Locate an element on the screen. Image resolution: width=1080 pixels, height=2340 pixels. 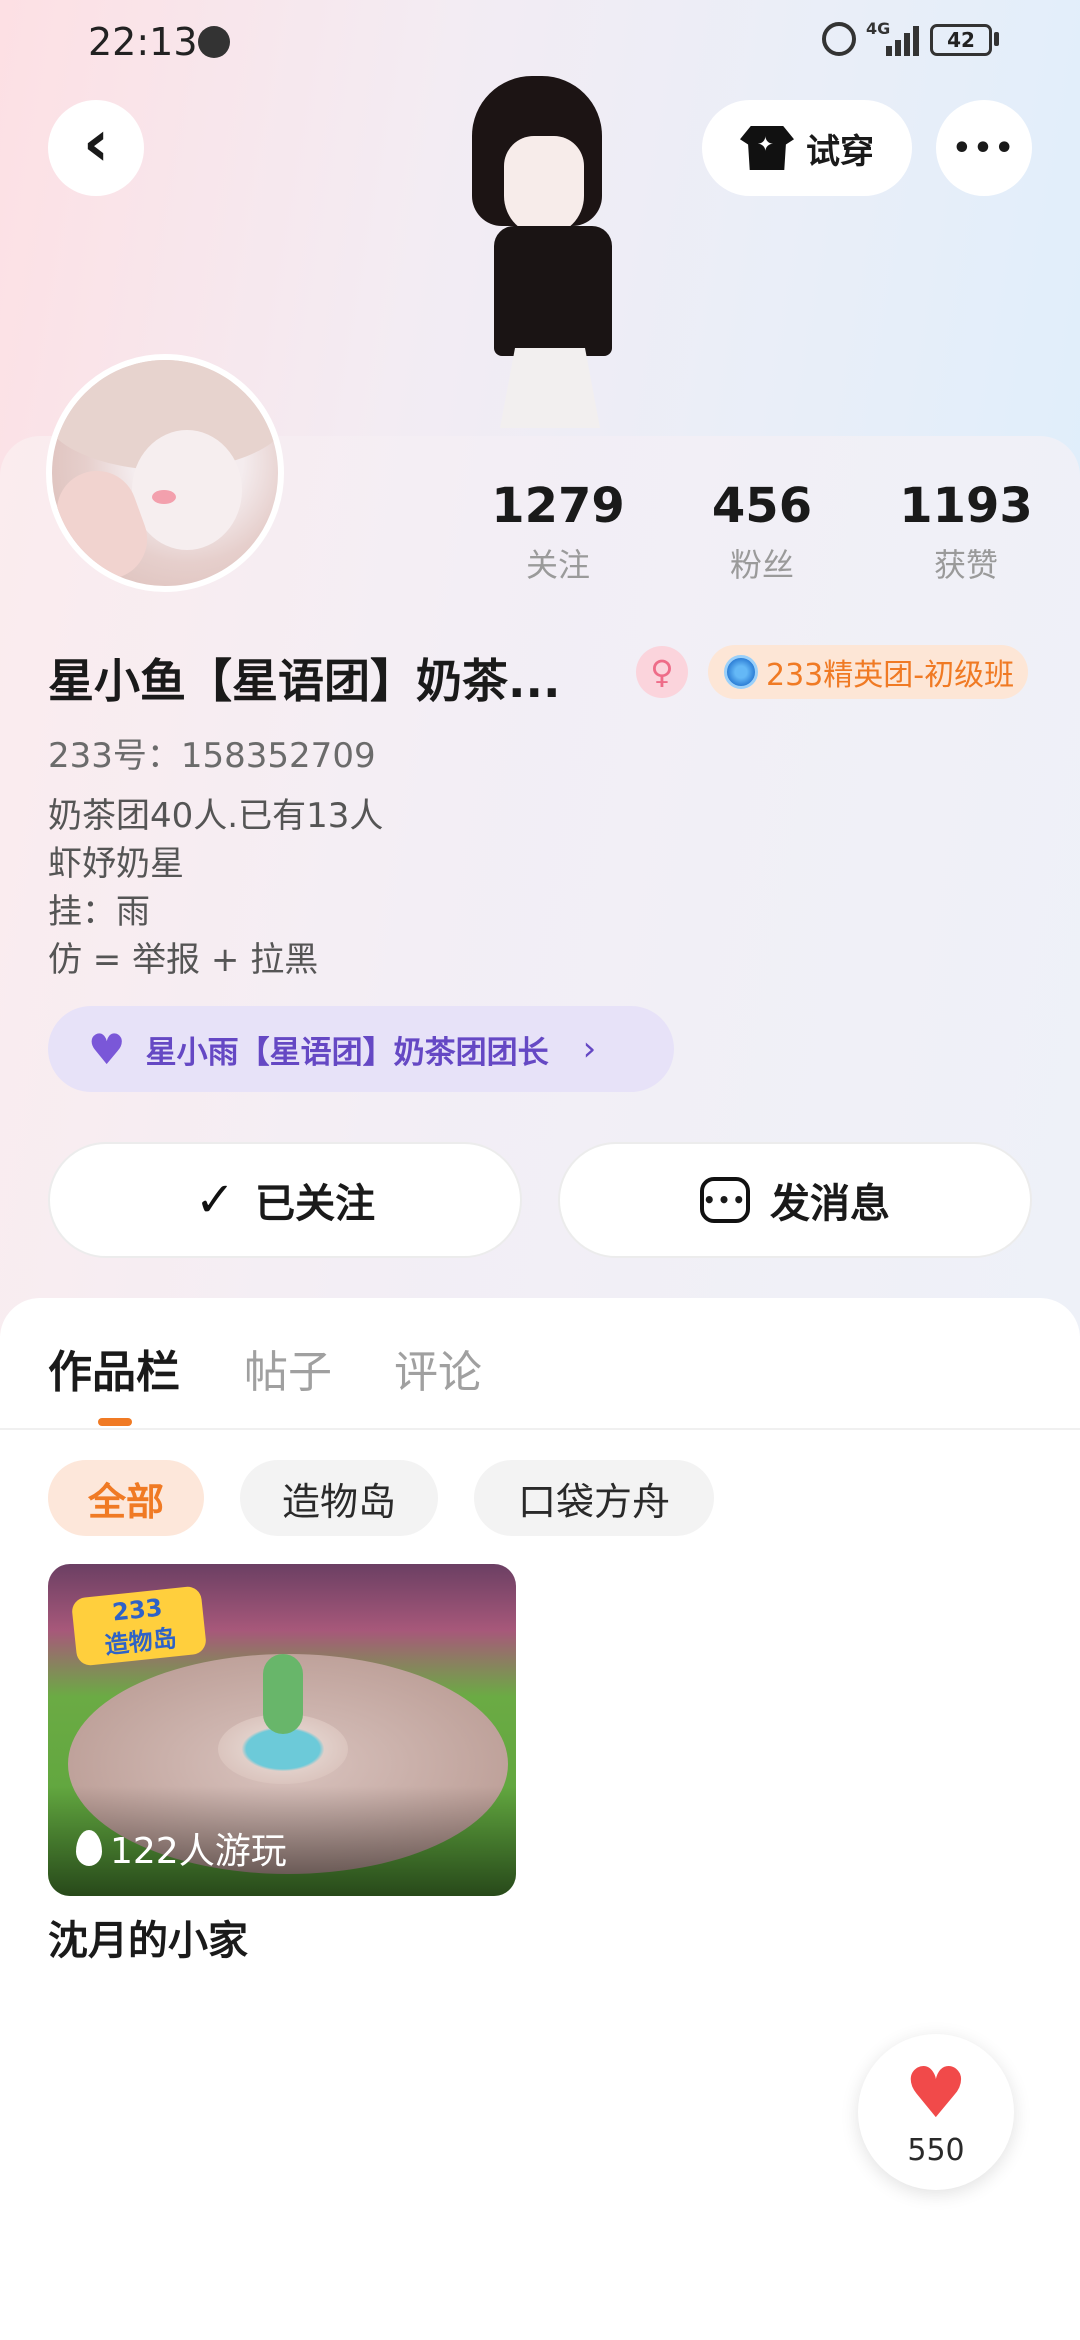
stat-likes: 1193 获赞 is located at coordinates (966, 532).